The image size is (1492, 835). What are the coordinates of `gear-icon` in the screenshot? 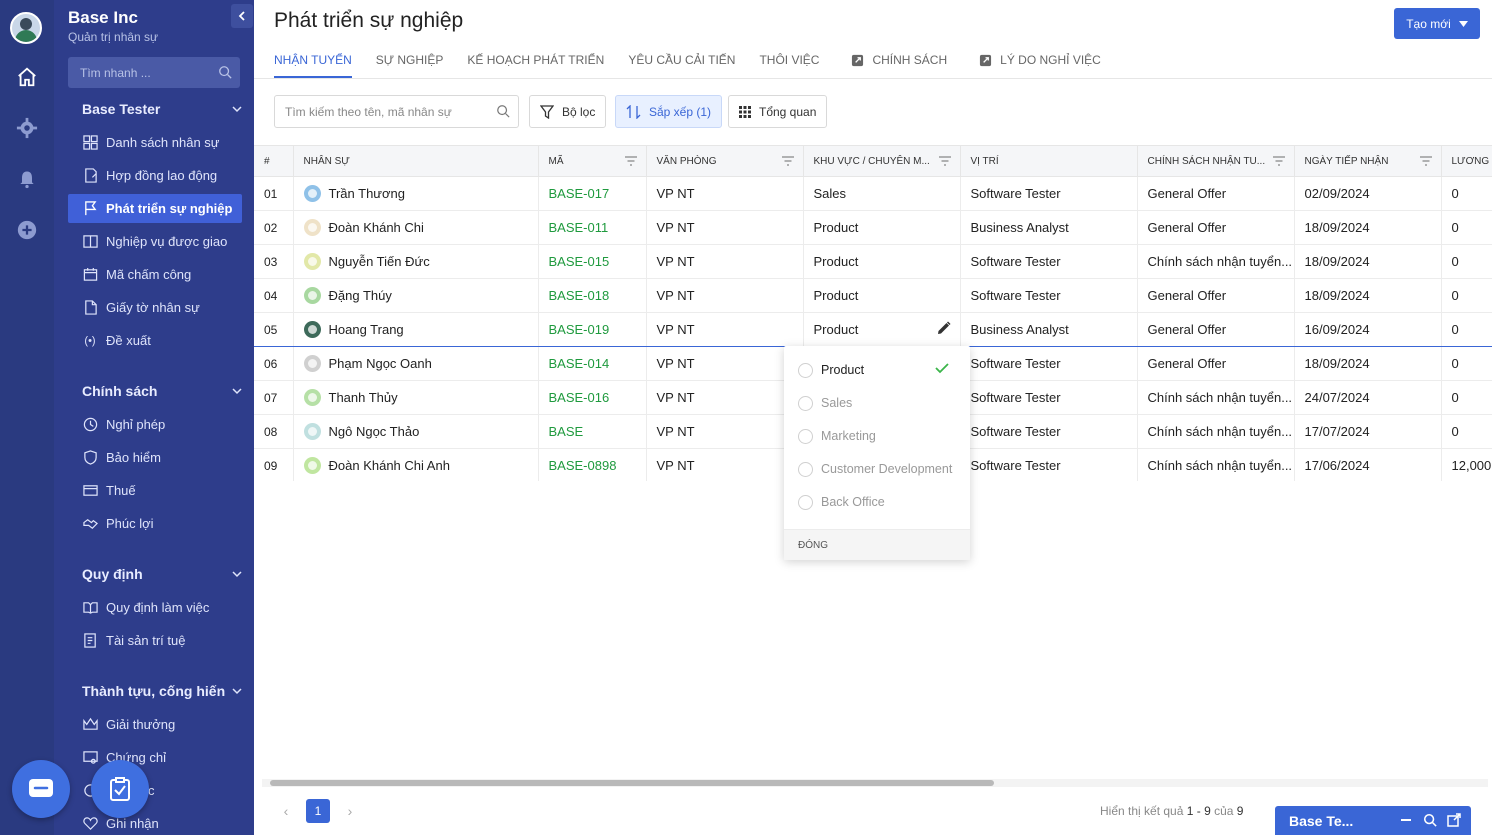 It's located at (27, 128).